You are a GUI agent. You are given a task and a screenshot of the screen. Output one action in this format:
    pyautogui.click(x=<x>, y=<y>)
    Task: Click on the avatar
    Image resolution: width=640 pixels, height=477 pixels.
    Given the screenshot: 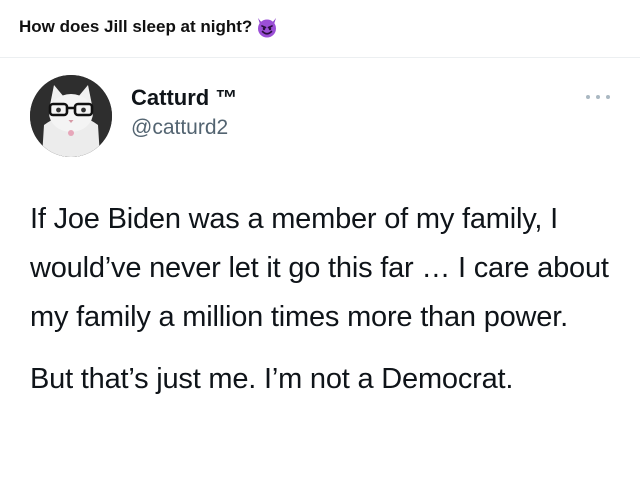 What is the action you would take?
    pyautogui.click(x=71, y=116)
    